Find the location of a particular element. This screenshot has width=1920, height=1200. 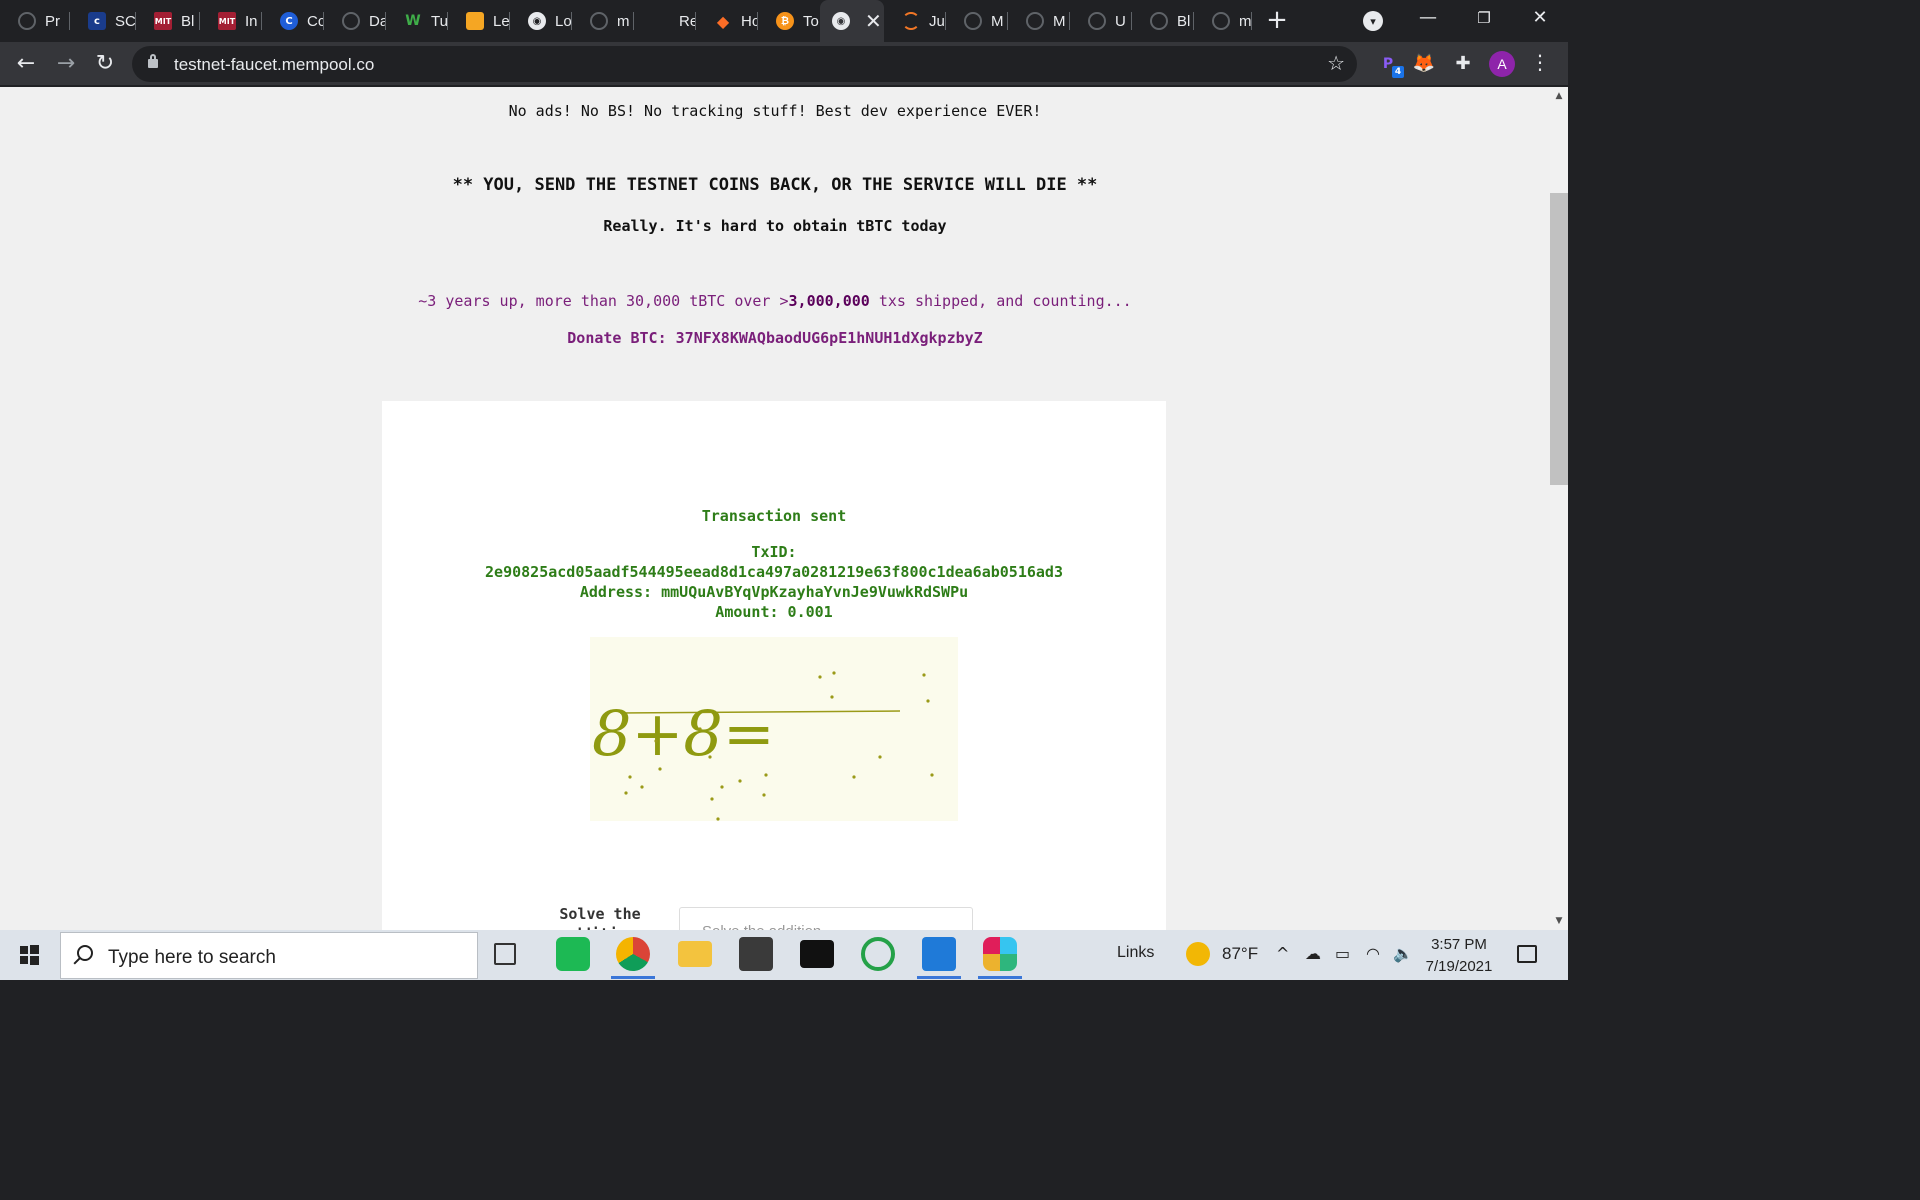

address-bar: testnet-faucet.mempool.co ☆ is located at coordinates (744, 64).